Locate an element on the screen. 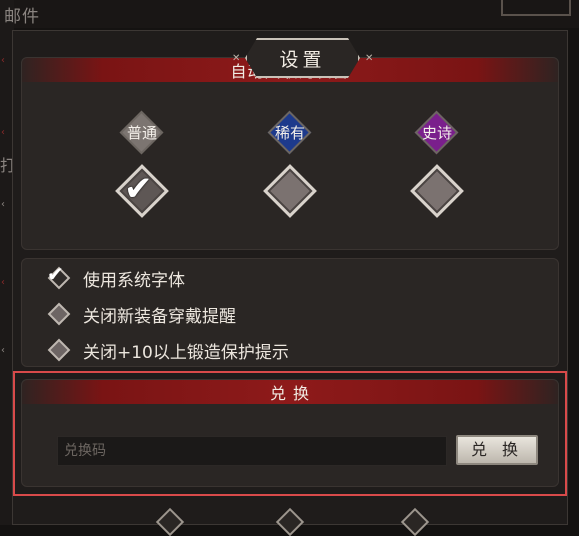 The height and width of the screenshot is (536, 579). recycle-rare-checkbox is located at coordinates (290, 191).